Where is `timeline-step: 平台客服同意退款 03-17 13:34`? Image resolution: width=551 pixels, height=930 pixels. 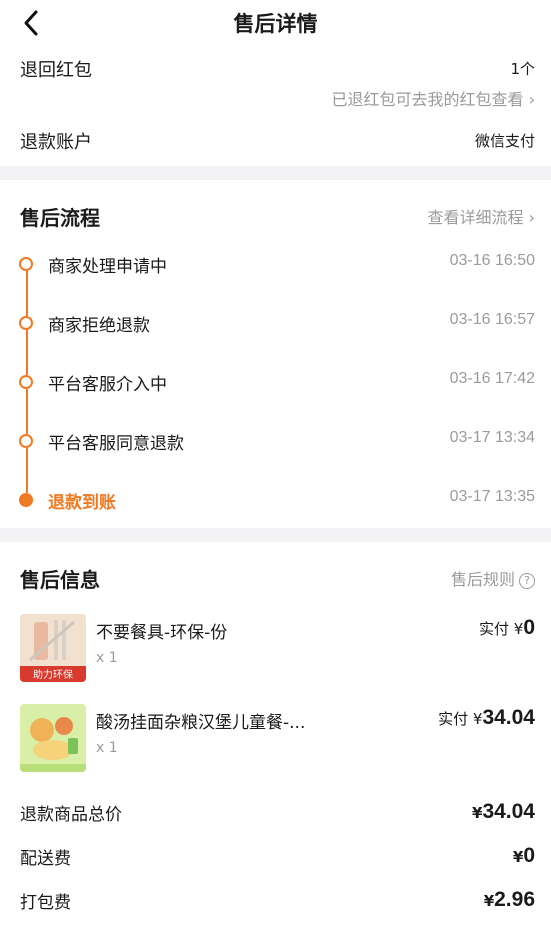
timeline-step: 平台客服同意退款 03-17 13:34 is located at coordinates (275, 443).